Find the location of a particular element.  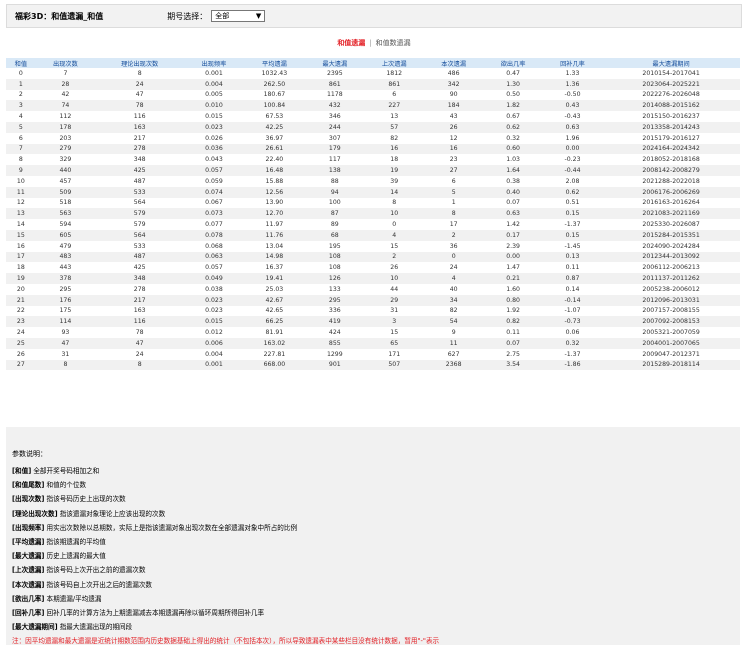

table-cell: 0.00 is located at coordinates (572, 149).